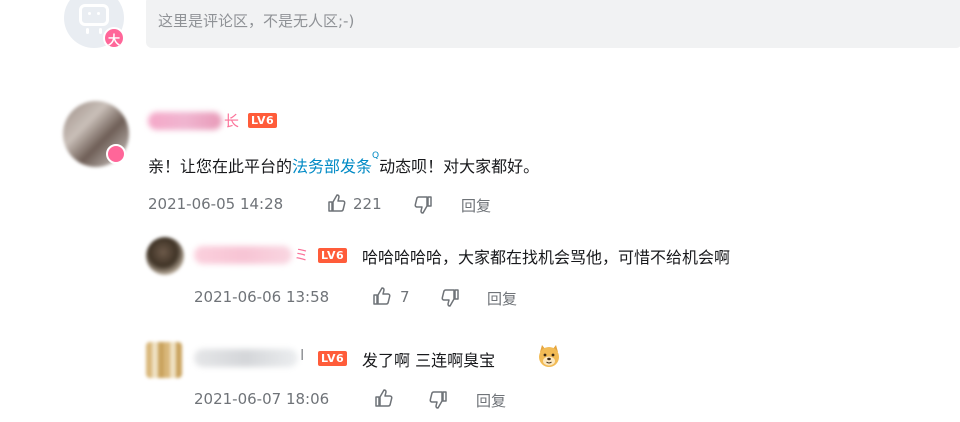  What do you see at coordinates (262, 399) in the screenshot?
I see `reply-timestamp: 2021-06-07 18:06` at bounding box center [262, 399].